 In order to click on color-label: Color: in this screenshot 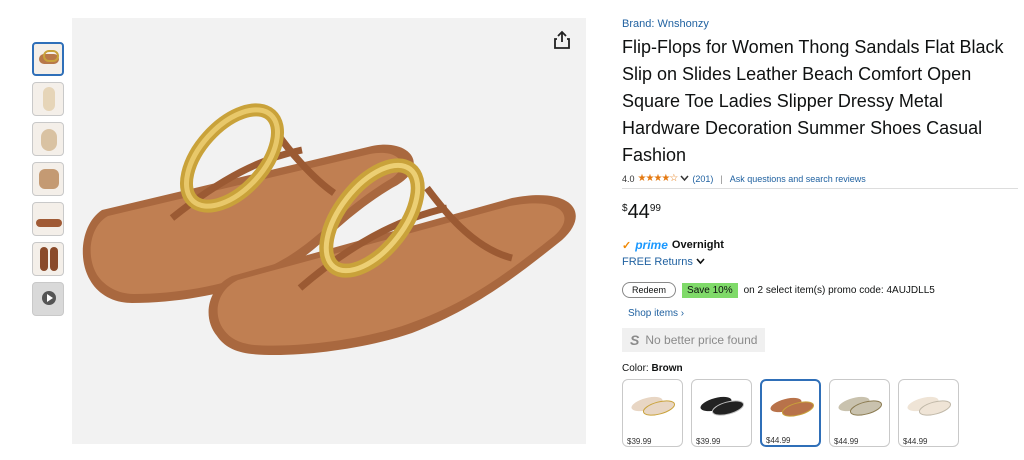, I will do `click(635, 368)`.